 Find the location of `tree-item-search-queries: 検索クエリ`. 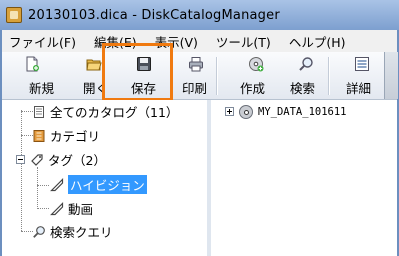

tree-item-search-queries: 検索クエリ is located at coordinates (72, 231).